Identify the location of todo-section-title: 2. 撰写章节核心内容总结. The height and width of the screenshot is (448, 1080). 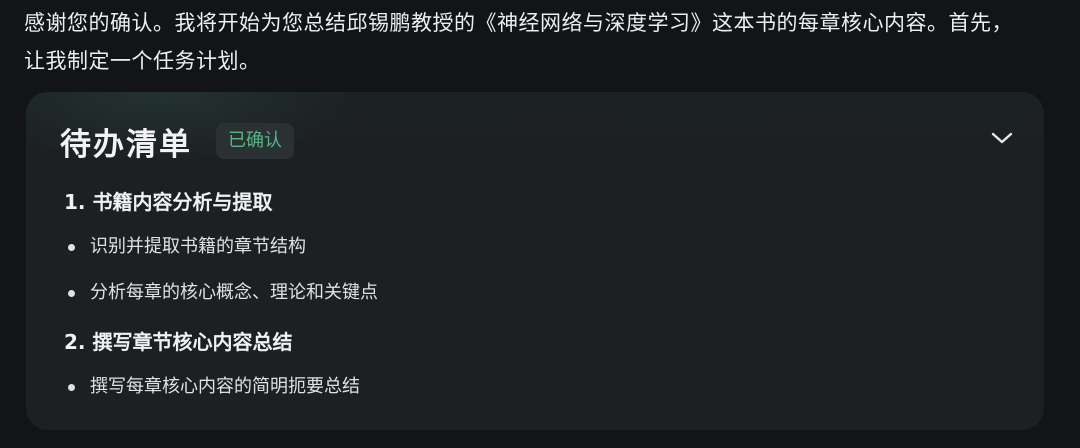
(178, 342).